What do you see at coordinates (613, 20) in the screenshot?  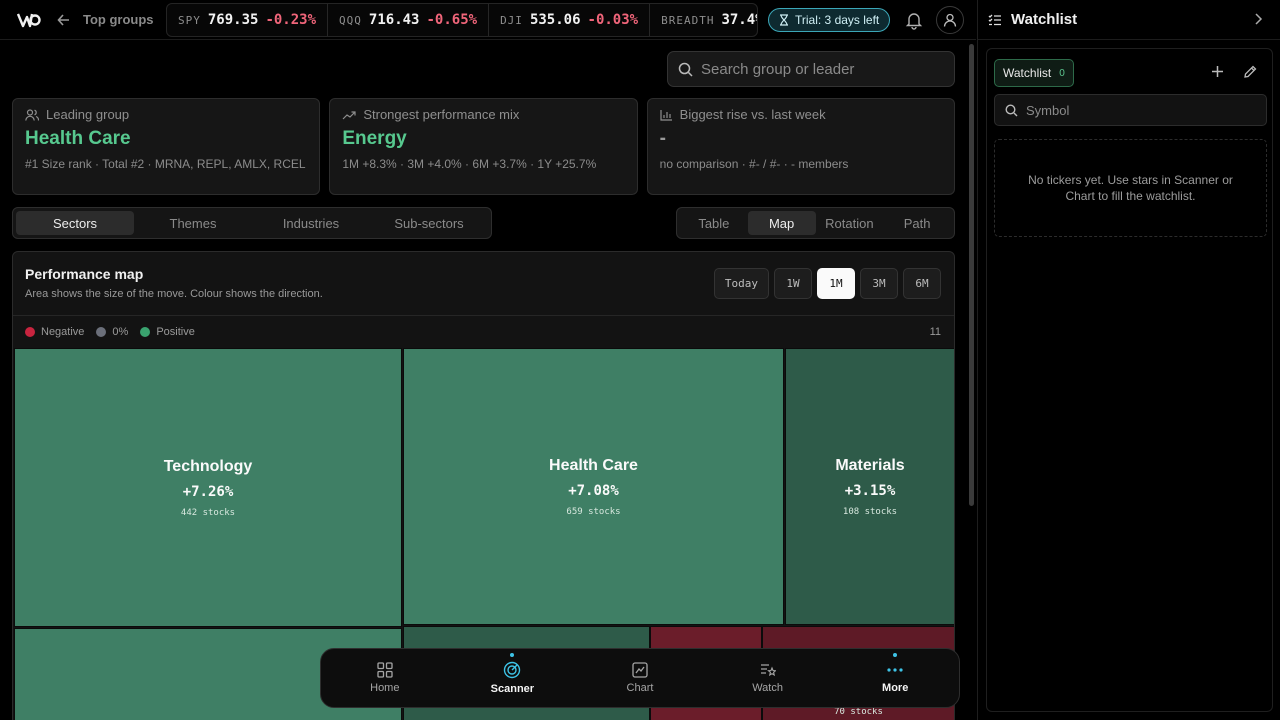 I see `ticker-change: -0.03%` at bounding box center [613, 20].